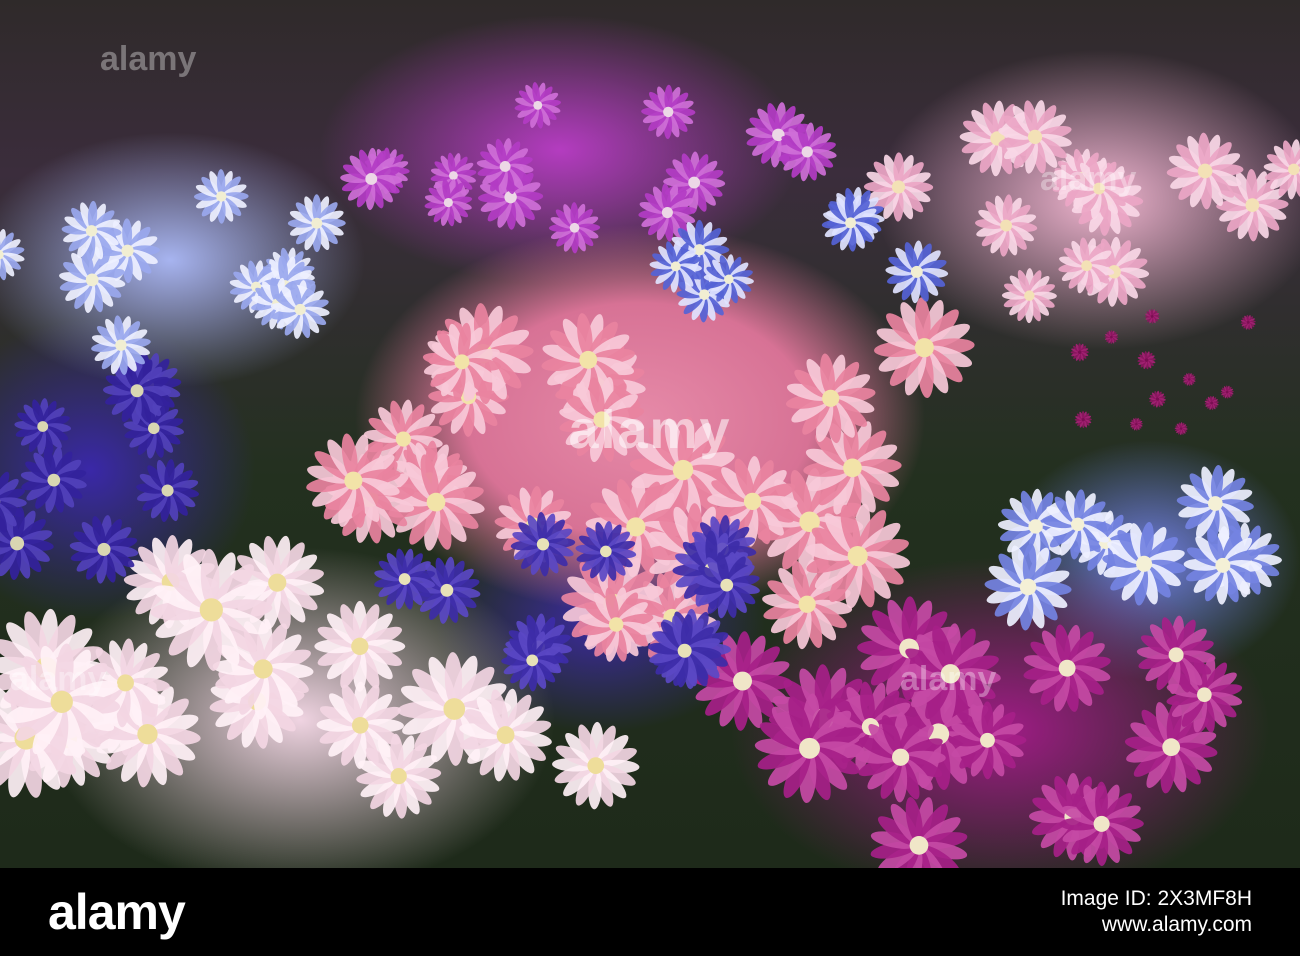 Image resolution: width=1300 pixels, height=956 pixels. Describe the element at coordinates (1156, 912) in the screenshot. I see `footer-meta: Image ID: 2X3MF8H www.alamy.com` at that location.